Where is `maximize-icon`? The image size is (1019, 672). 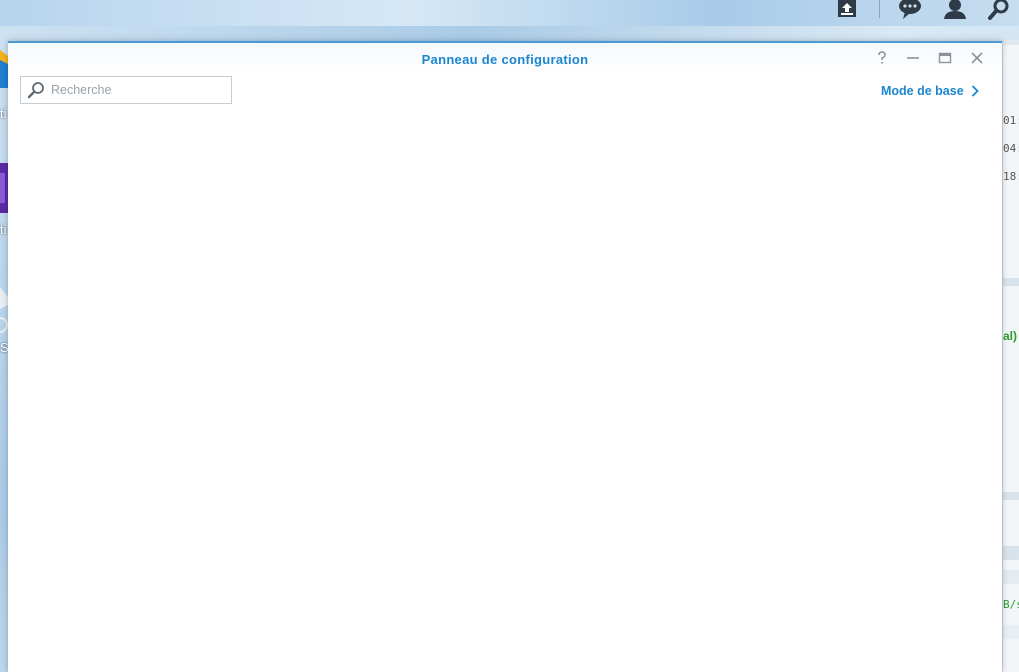 maximize-icon is located at coordinates (945, 59).